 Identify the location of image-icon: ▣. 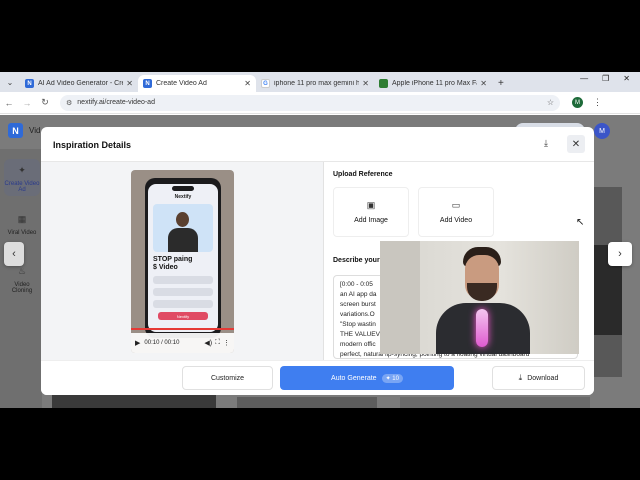
(371, 205).